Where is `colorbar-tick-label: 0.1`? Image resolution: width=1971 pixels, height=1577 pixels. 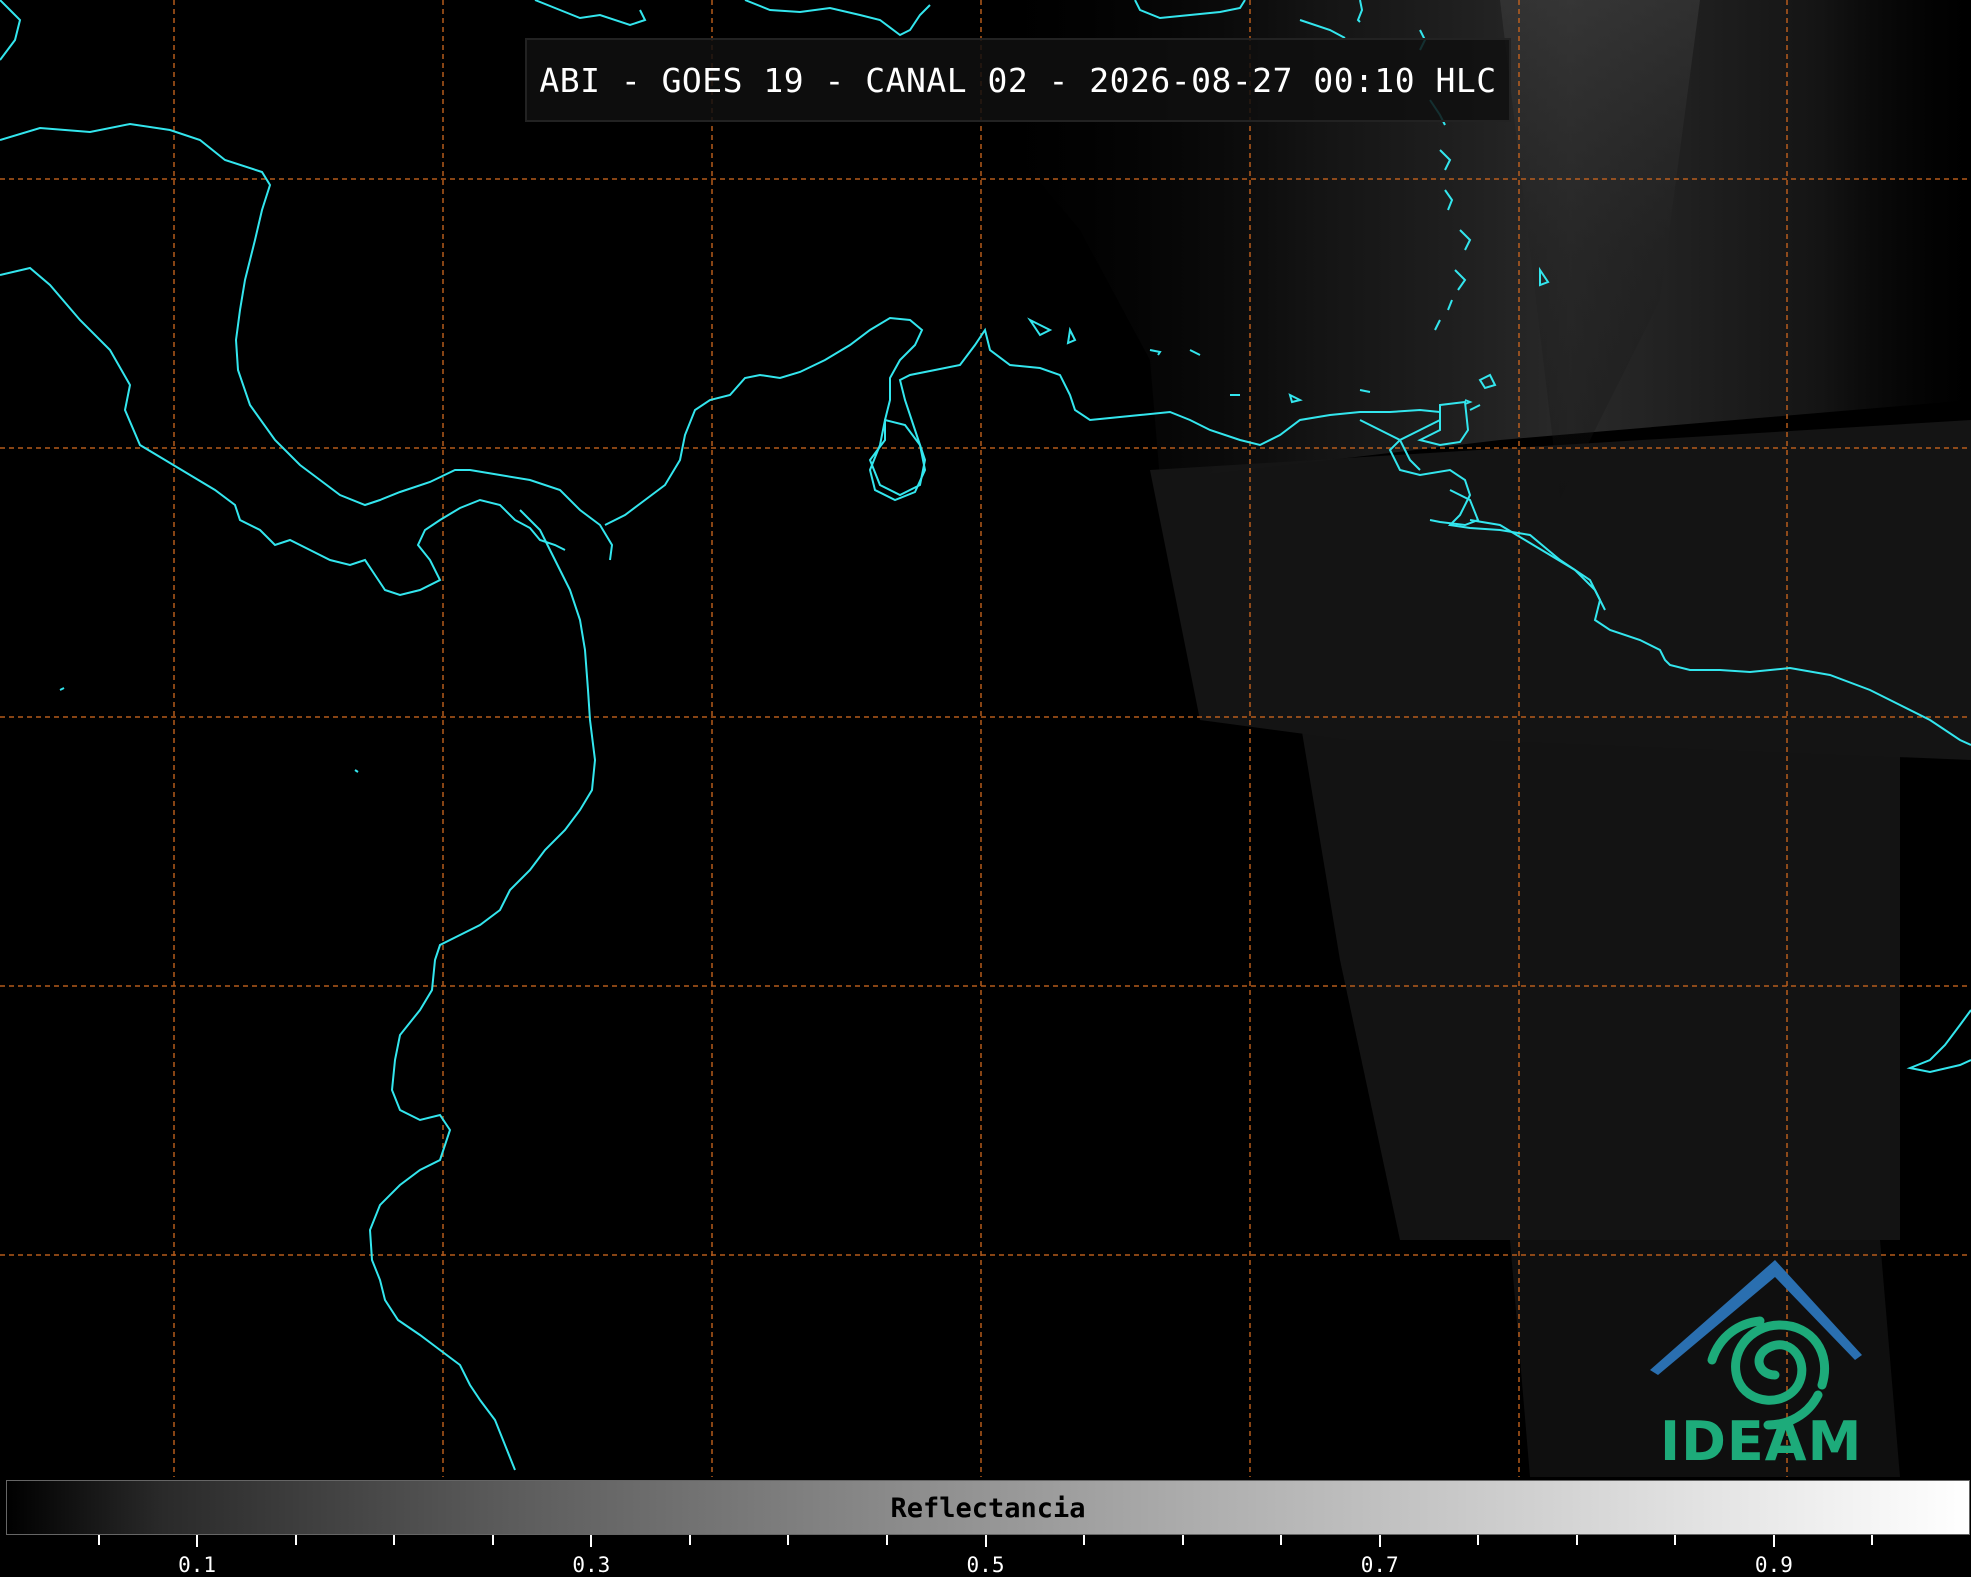 colorbar-tick-label: 0.1 is located at coordinates (197, 1565).